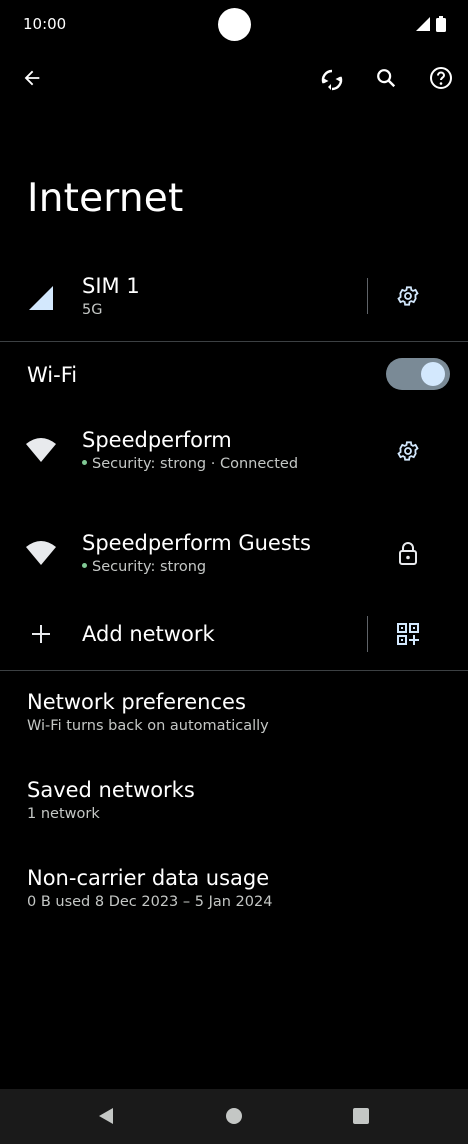 The image size is (468, 1144). What do you see at coordinates (234, 558) in the screenshot?
I see `wifi-network-item: Speedperform Guests Security: strong` at bounding box center [234, 558].